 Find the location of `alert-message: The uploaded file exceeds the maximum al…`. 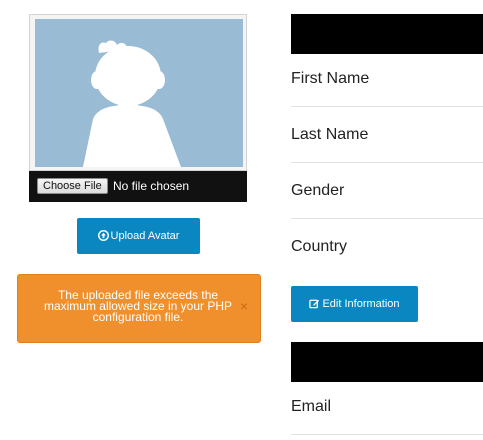

alert-message: The uploaded file exceeds the maximum al… is located at coordinates (138, 306).